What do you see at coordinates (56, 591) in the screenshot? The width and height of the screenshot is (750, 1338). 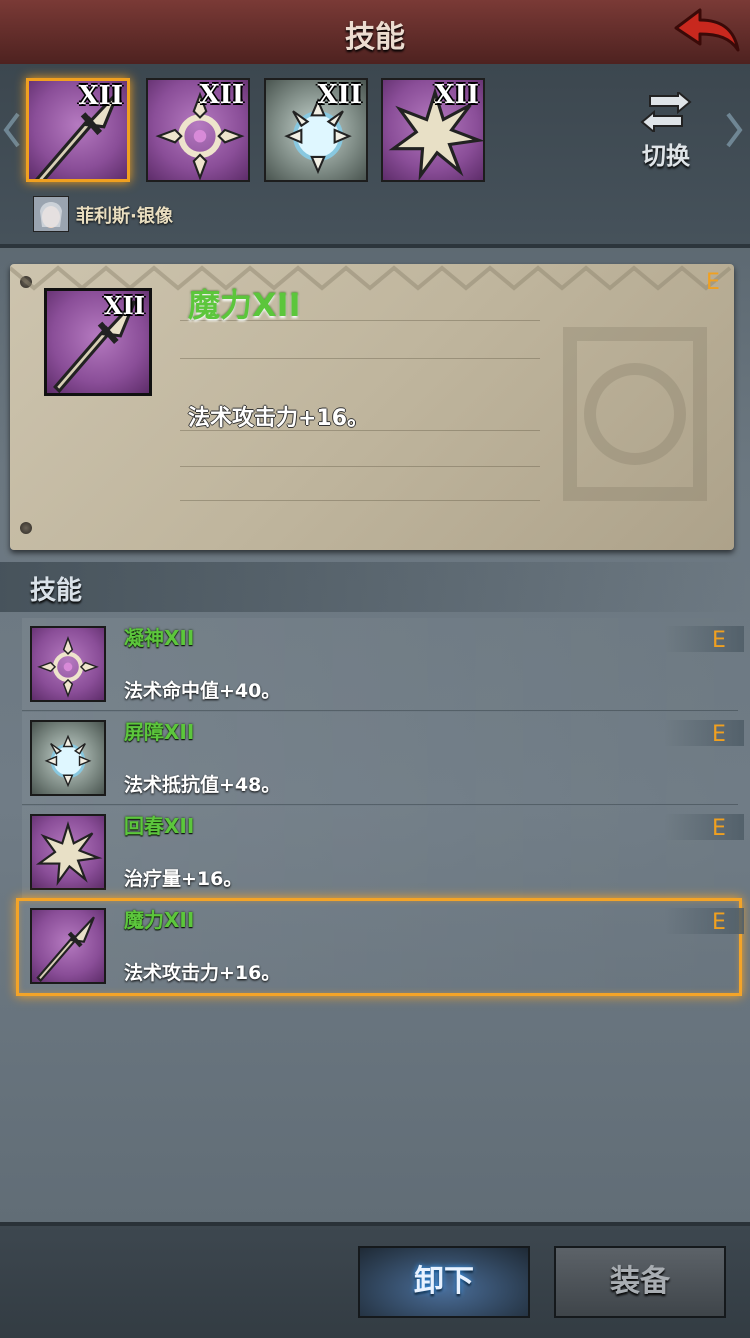 I see `section-title: 技能` at bounding box center [56, 591].